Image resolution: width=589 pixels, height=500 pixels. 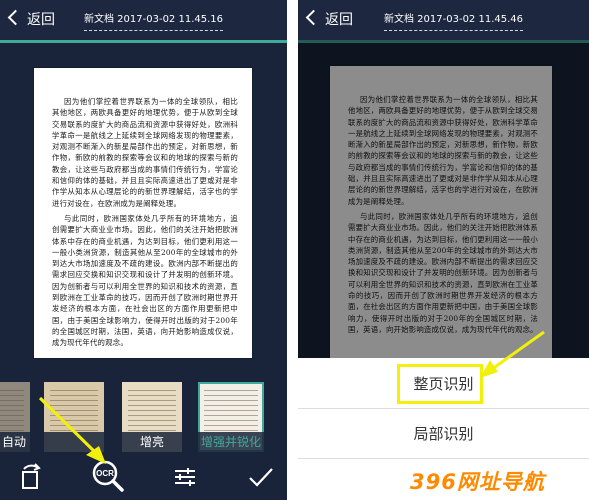 I want to click on watermark: 396网址导航, so click(x=477, y=481).